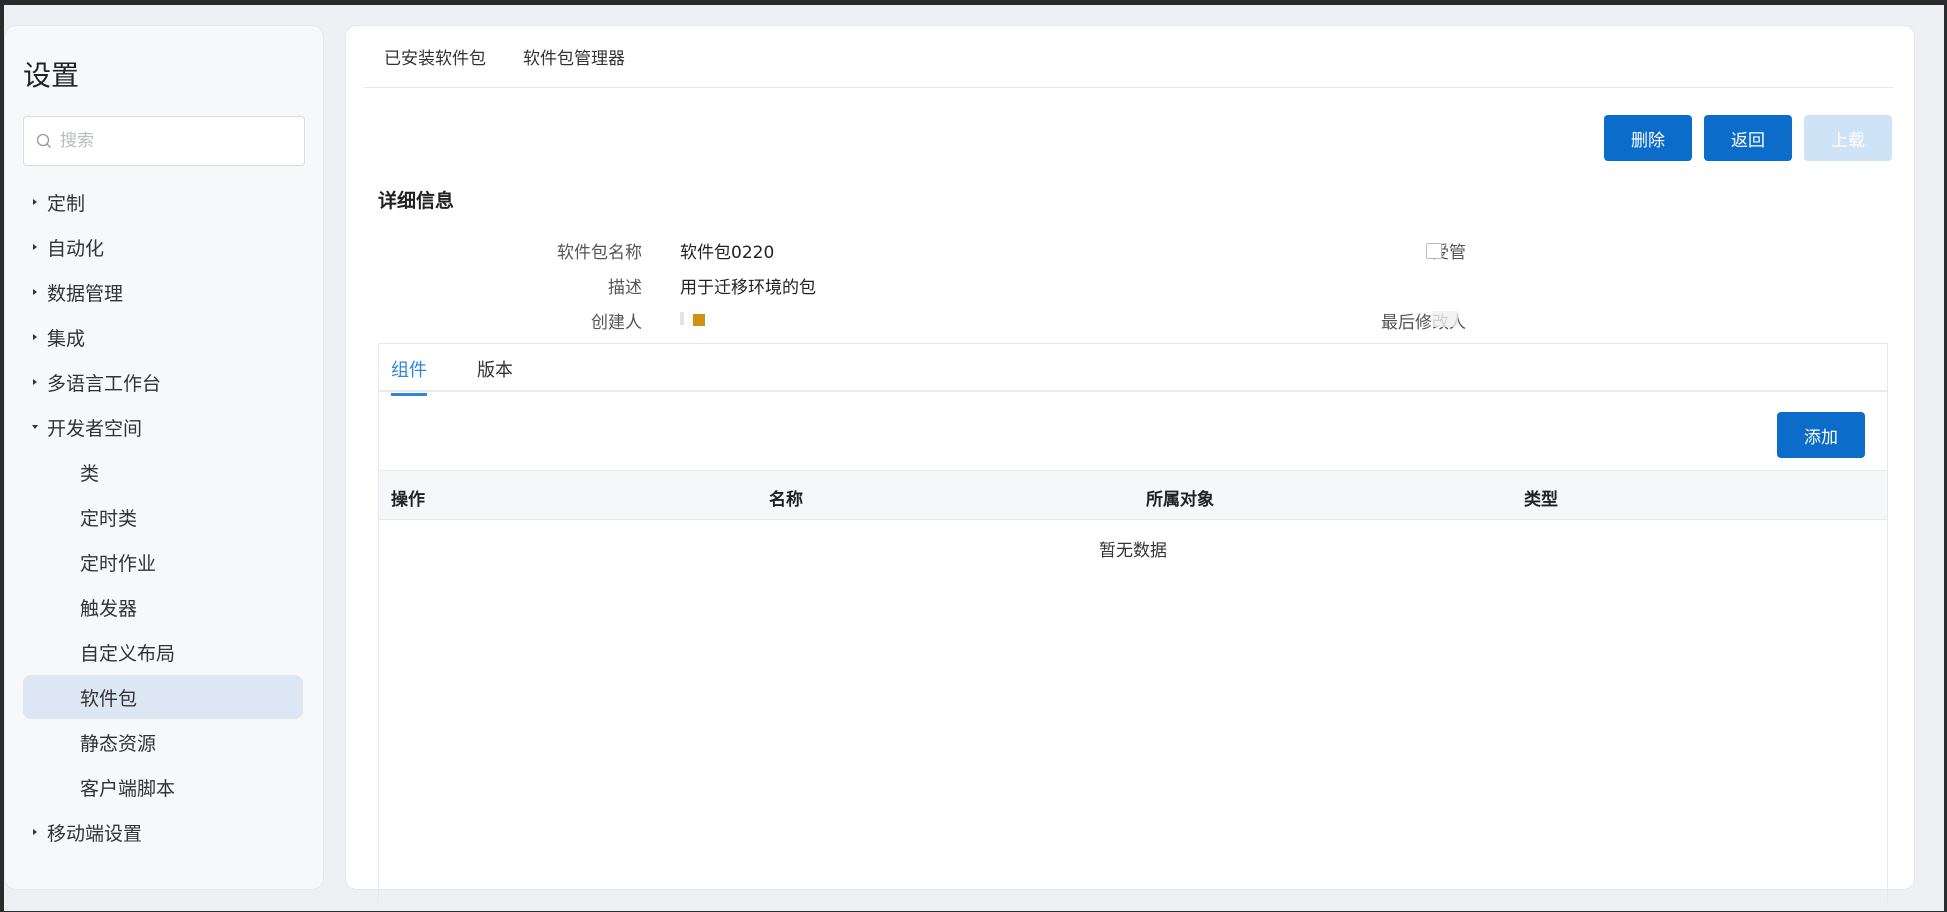 Image resolution: width=1947 pixels, height=912 pixels. I want to click on search-input, so click(175, 141).